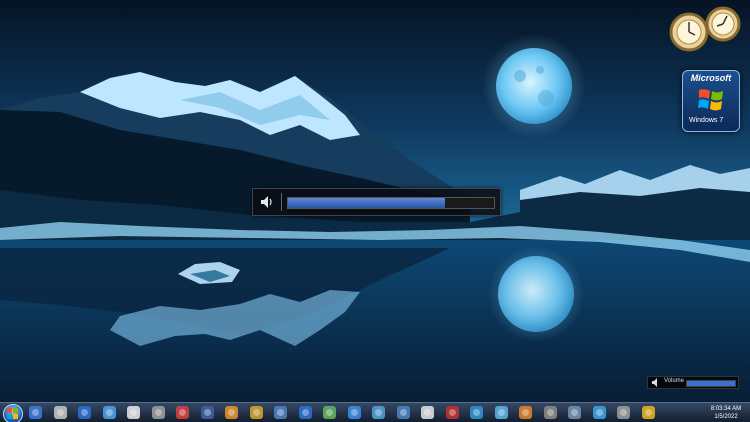 The image size is (750, 422). What do you see at coordinates (711, 78) in the screenshot?
I see `logo-brand-text: Microsoft` at bounding box center [711, 78].